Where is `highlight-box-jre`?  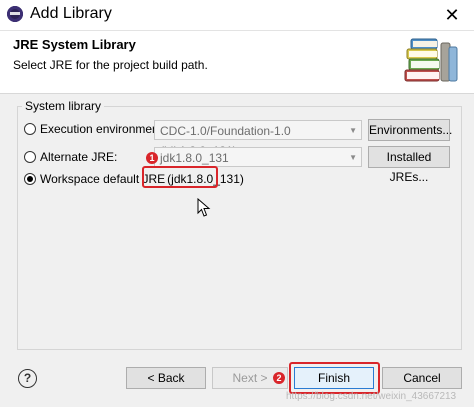 highlight-box-jre is located at coordinates (180, 177).